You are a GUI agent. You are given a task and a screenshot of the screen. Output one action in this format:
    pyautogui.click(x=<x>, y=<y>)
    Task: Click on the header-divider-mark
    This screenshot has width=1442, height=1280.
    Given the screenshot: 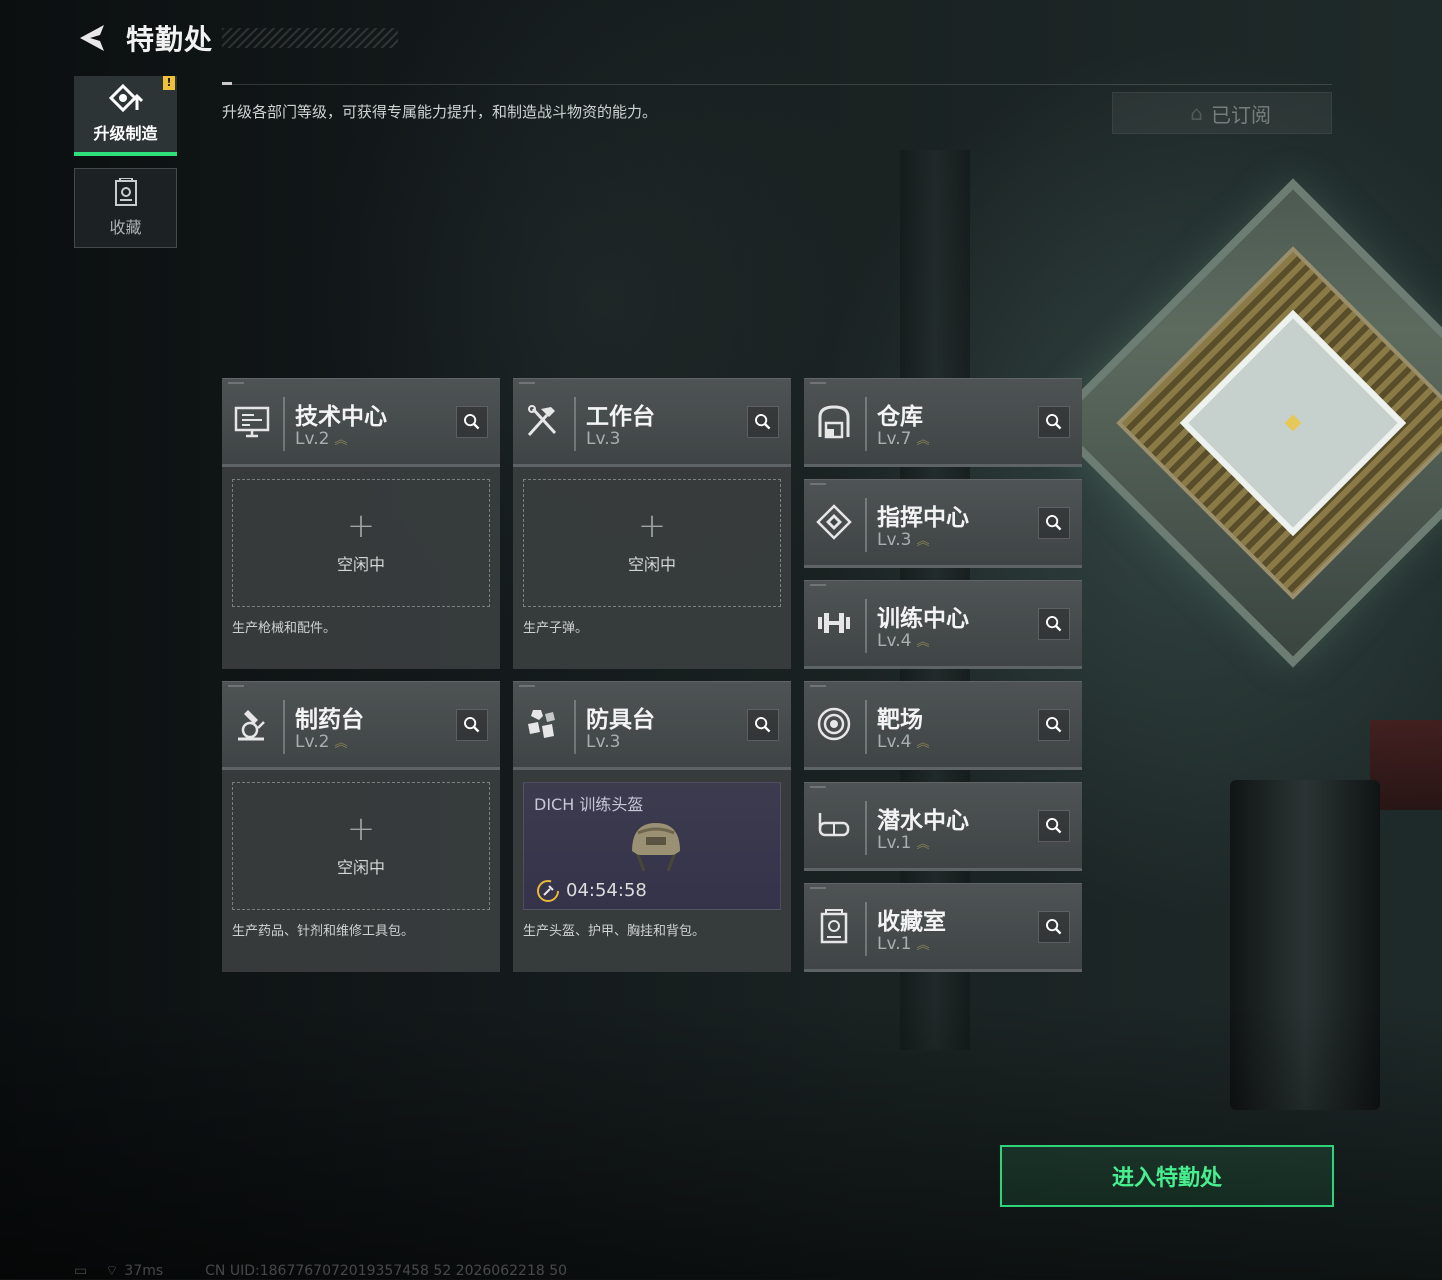 What is the action you would take?
    pyautogui.click(x=227, y=83)
    